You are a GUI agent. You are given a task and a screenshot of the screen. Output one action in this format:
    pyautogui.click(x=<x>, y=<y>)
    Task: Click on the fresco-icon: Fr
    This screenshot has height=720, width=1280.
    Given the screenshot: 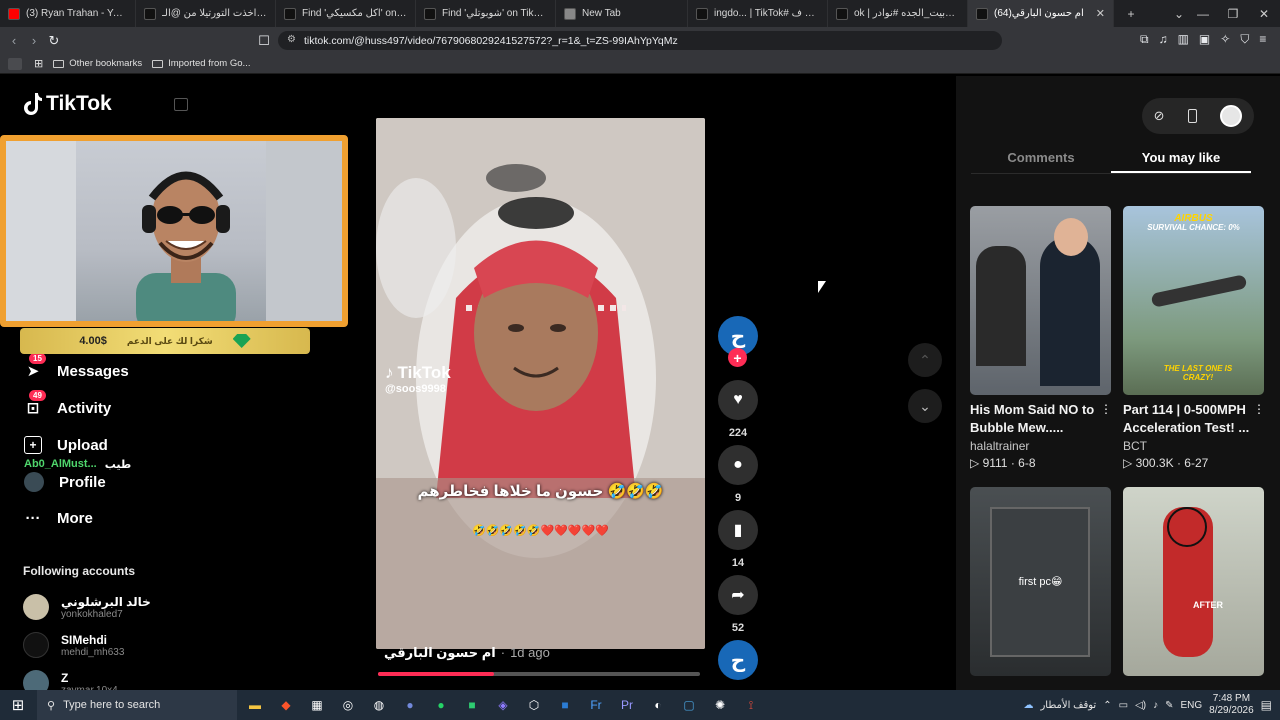 What is the action you would take?
    pyautogui.click(x=596, y=705)
    